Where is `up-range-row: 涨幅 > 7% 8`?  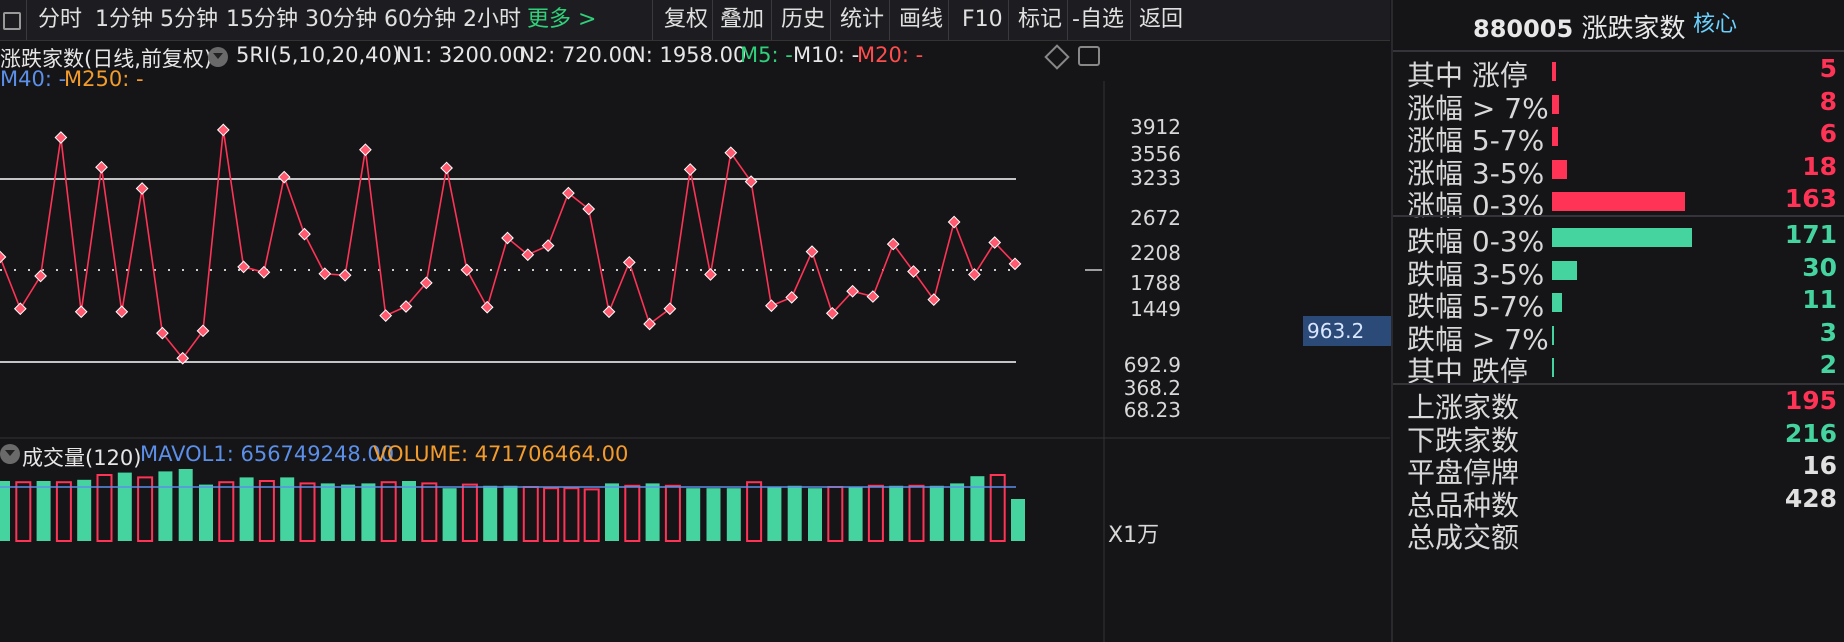 up-range-row: 涨幅 > 7% 8 is located at coordinates (1622, 105).